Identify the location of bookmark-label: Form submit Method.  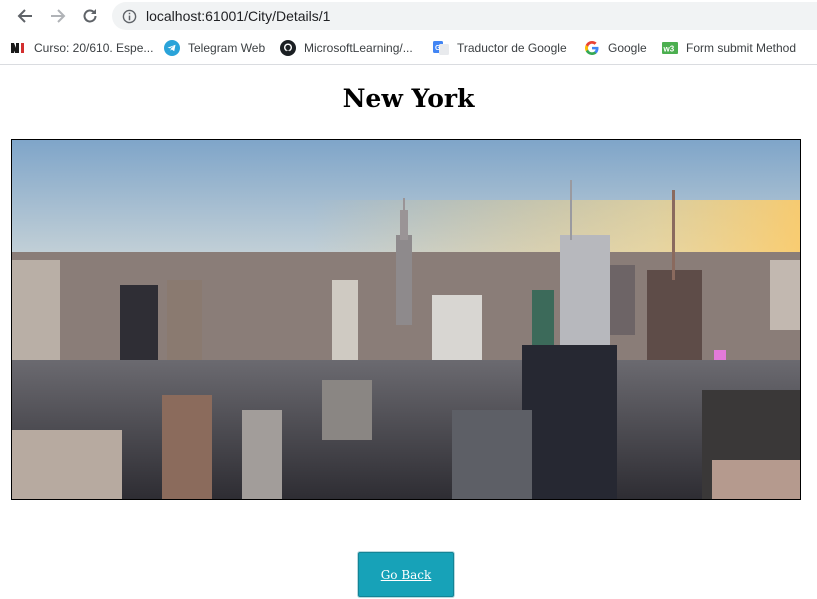
(741, 48).